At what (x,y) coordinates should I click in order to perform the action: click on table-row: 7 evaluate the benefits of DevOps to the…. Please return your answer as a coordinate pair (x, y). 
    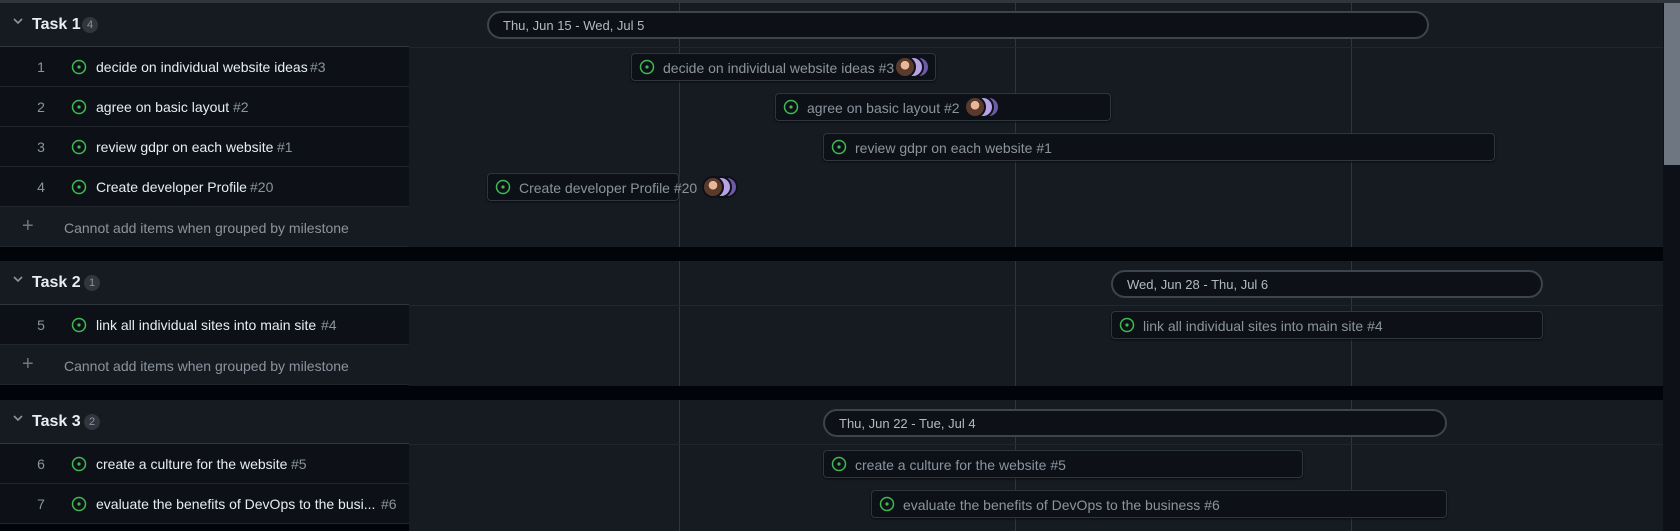
    Looking at the image, I should click on (204, 504).